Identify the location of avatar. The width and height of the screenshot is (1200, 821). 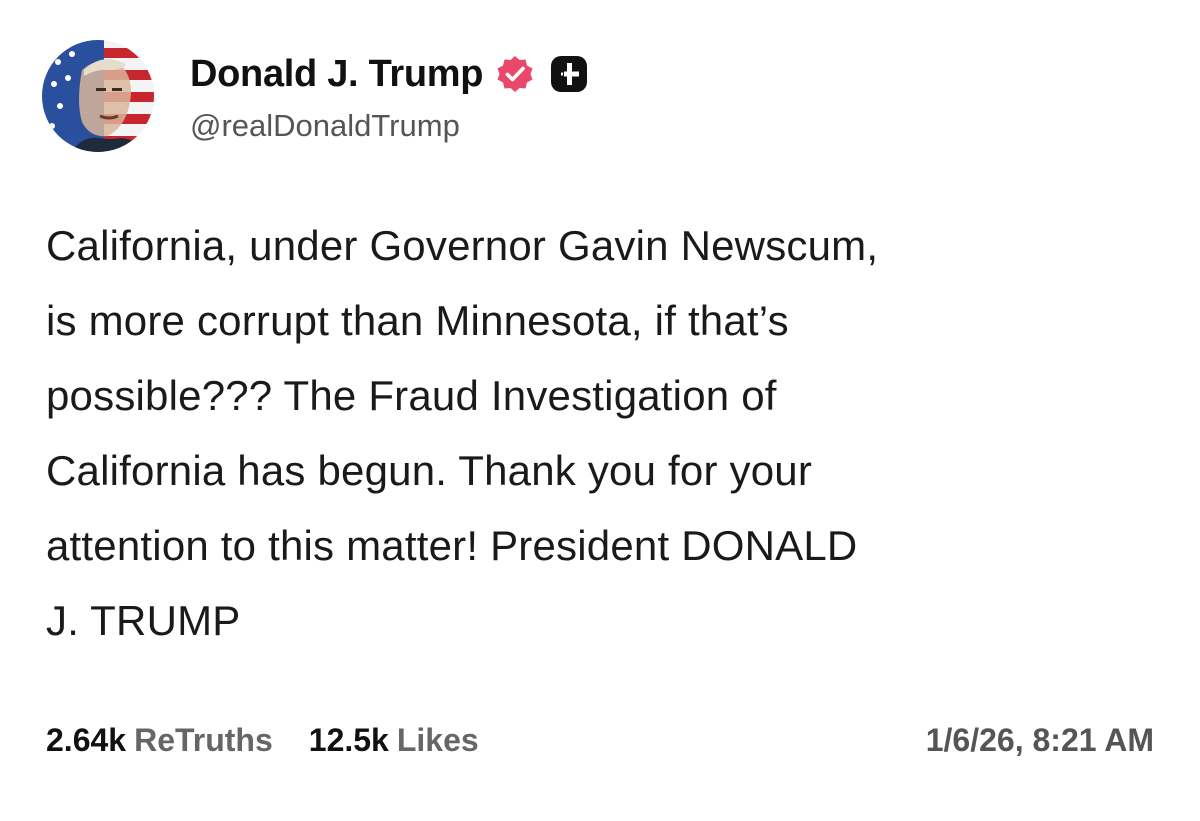
(98, 96).